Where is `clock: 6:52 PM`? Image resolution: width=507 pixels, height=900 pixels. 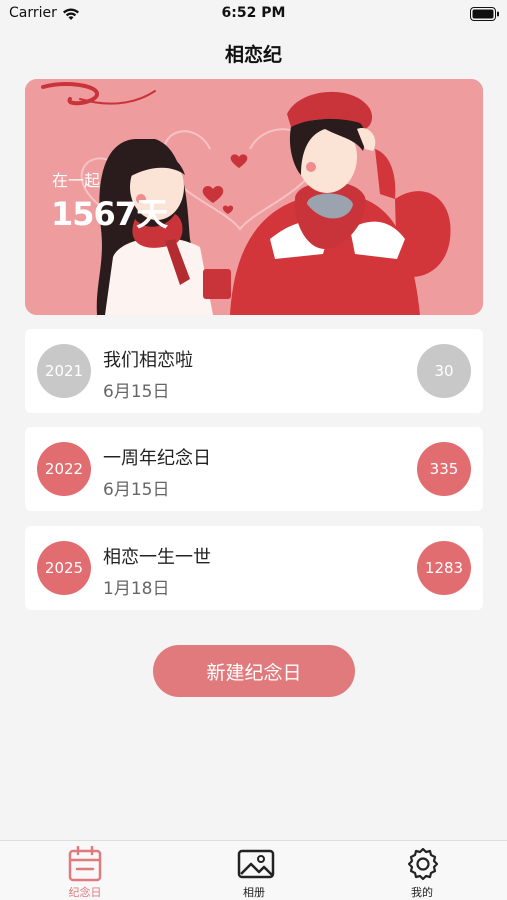 clock: 6:52 PM is located at coordinates (253, 13).